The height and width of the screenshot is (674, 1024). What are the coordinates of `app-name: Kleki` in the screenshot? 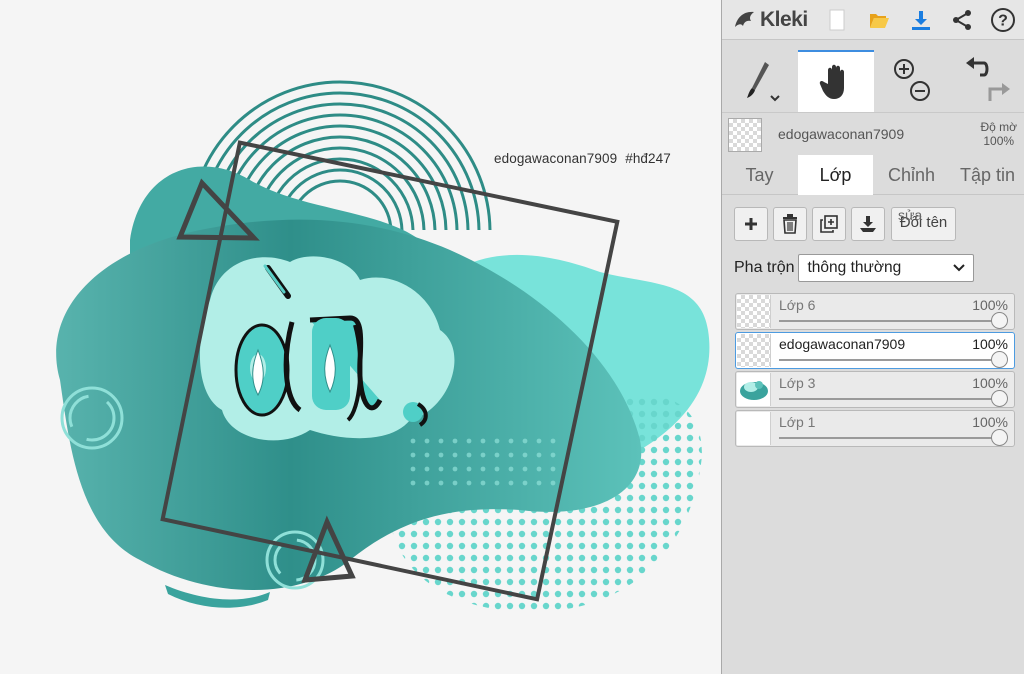 It's located at (784, 19).